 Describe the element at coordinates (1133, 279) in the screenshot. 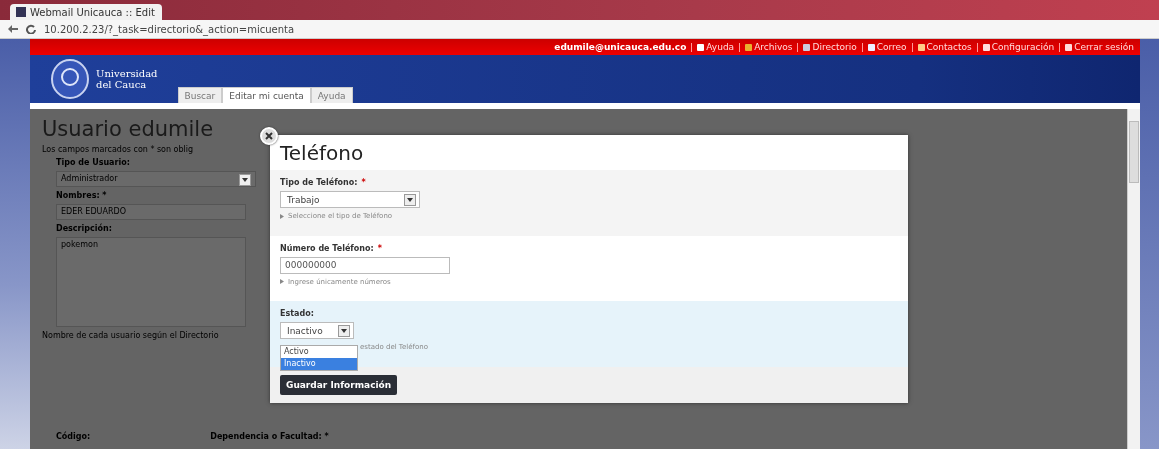

I see `scrollbar` at that location.